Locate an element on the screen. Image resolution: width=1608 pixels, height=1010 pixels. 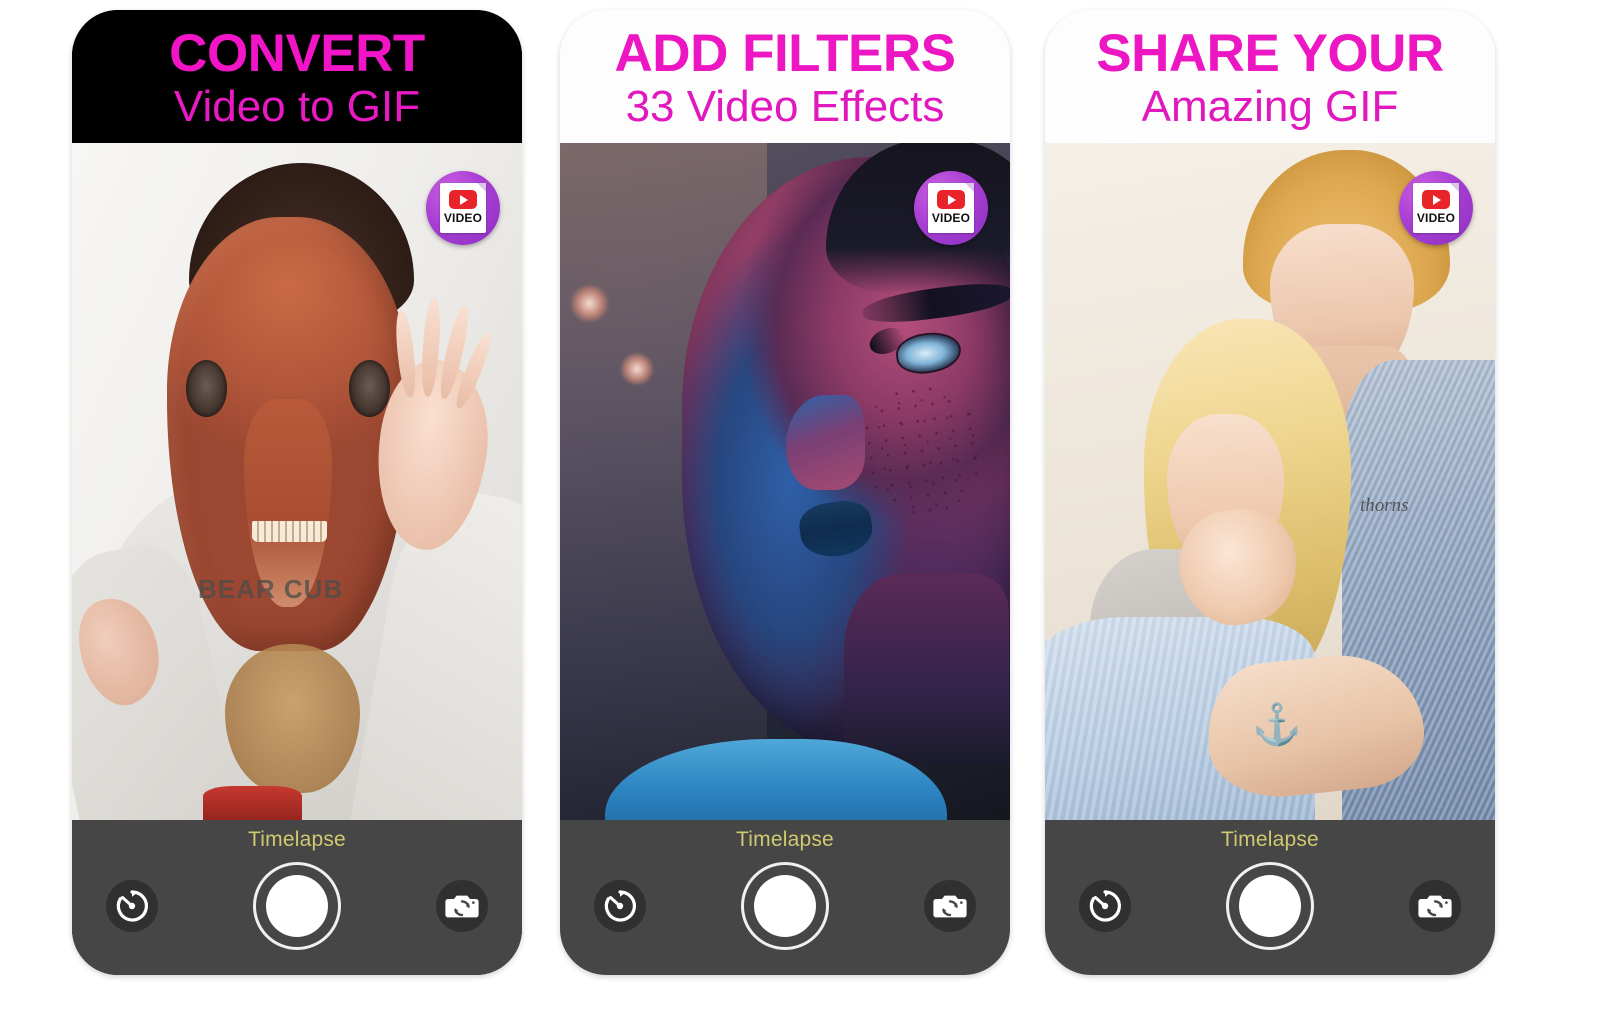
panel-header-filters: ADD FILTERS 33 Video Effects is located at coordinates (785, 76).